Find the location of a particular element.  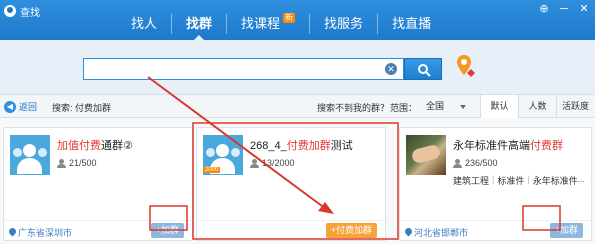

back-icon: ◀ is located at coordinates (10, 106).